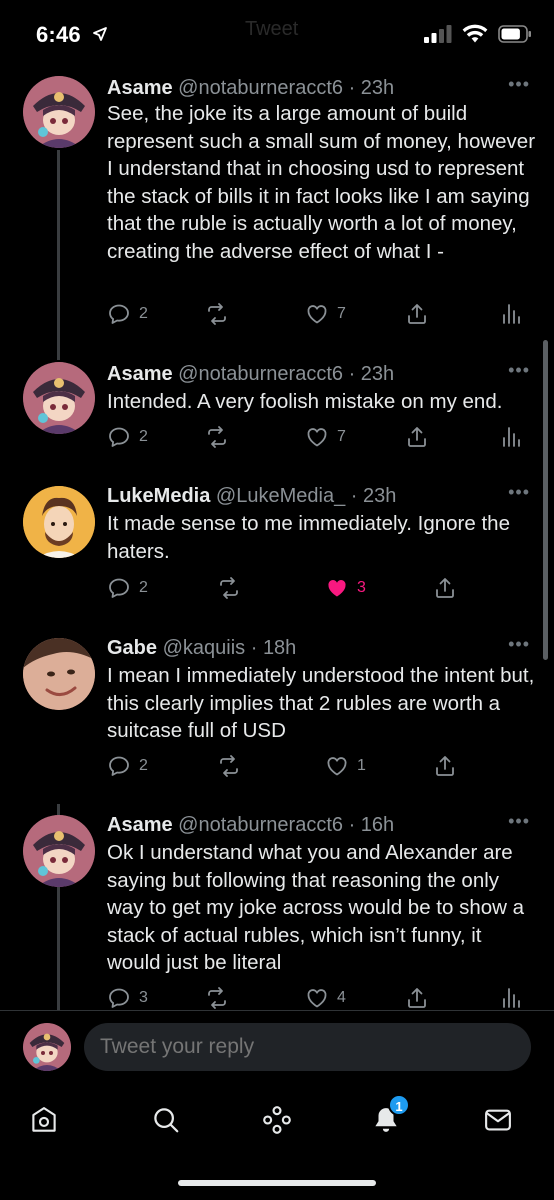  What do you see at coordinates (377, 825) in the screenshot?
I see `tweet-timestamp: 16h` at bounding box center [377, 825].